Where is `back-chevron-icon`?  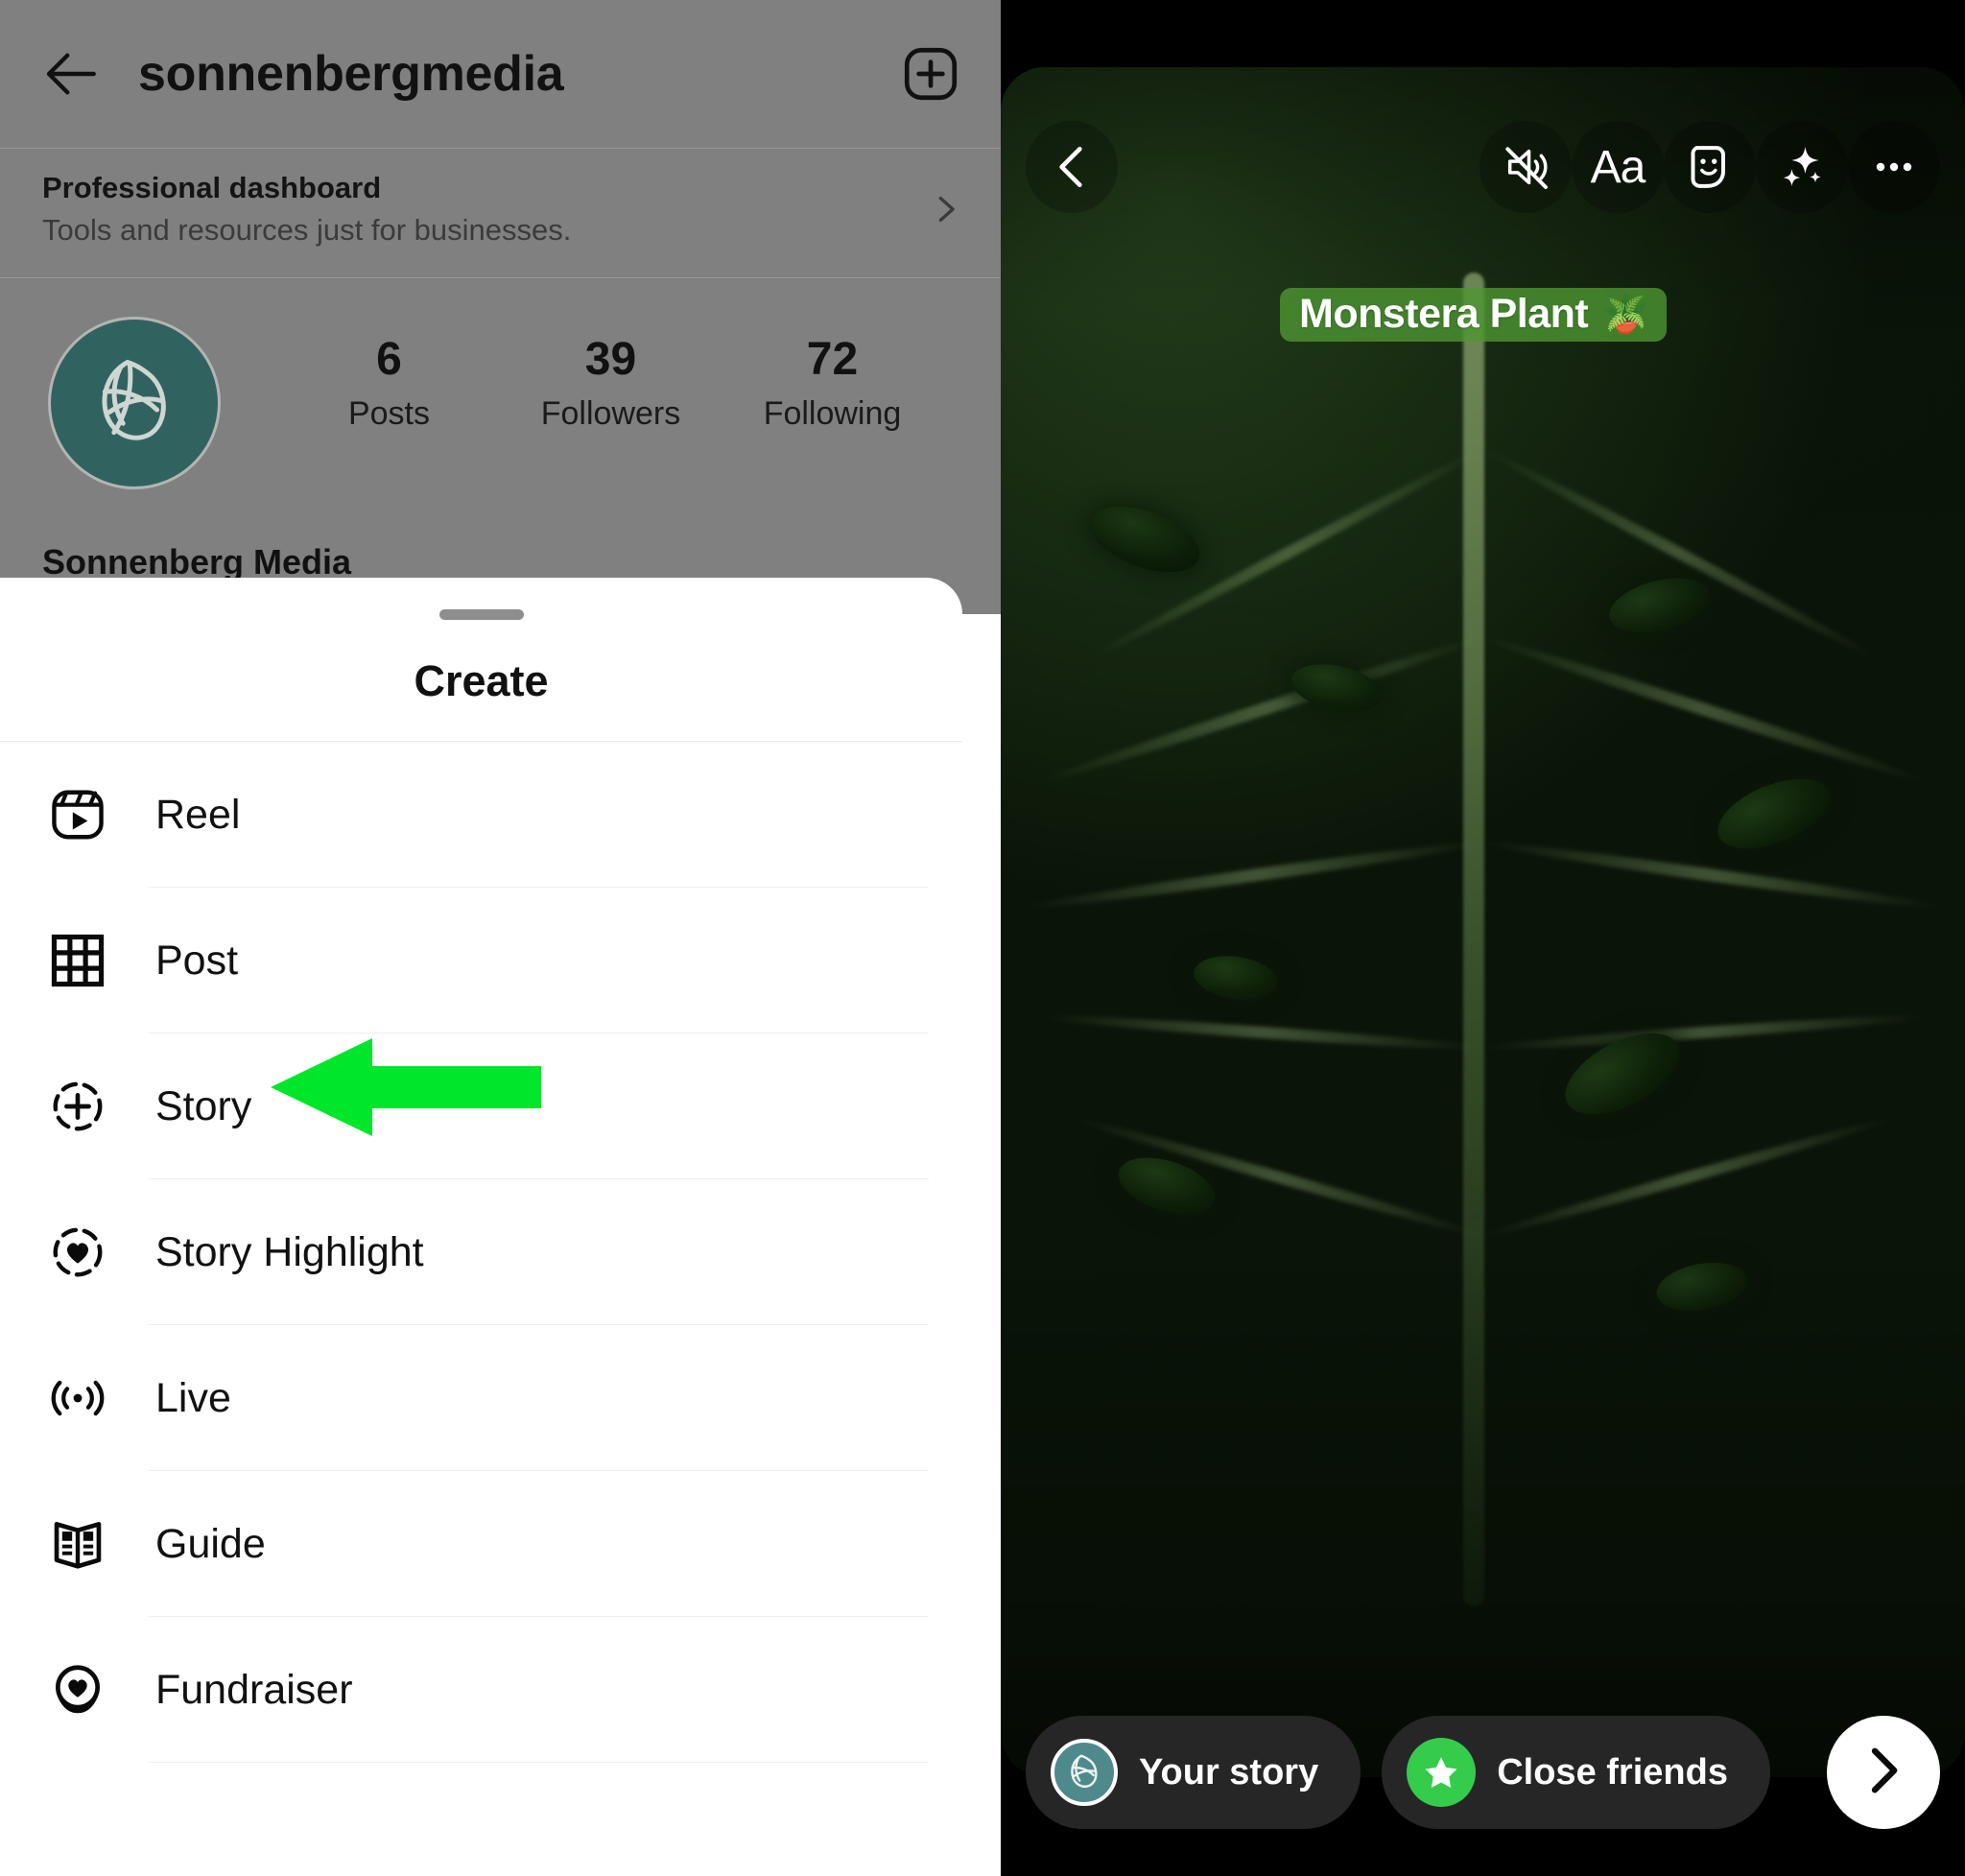 back-chevron-icon is located at coordinates (1072, 167).